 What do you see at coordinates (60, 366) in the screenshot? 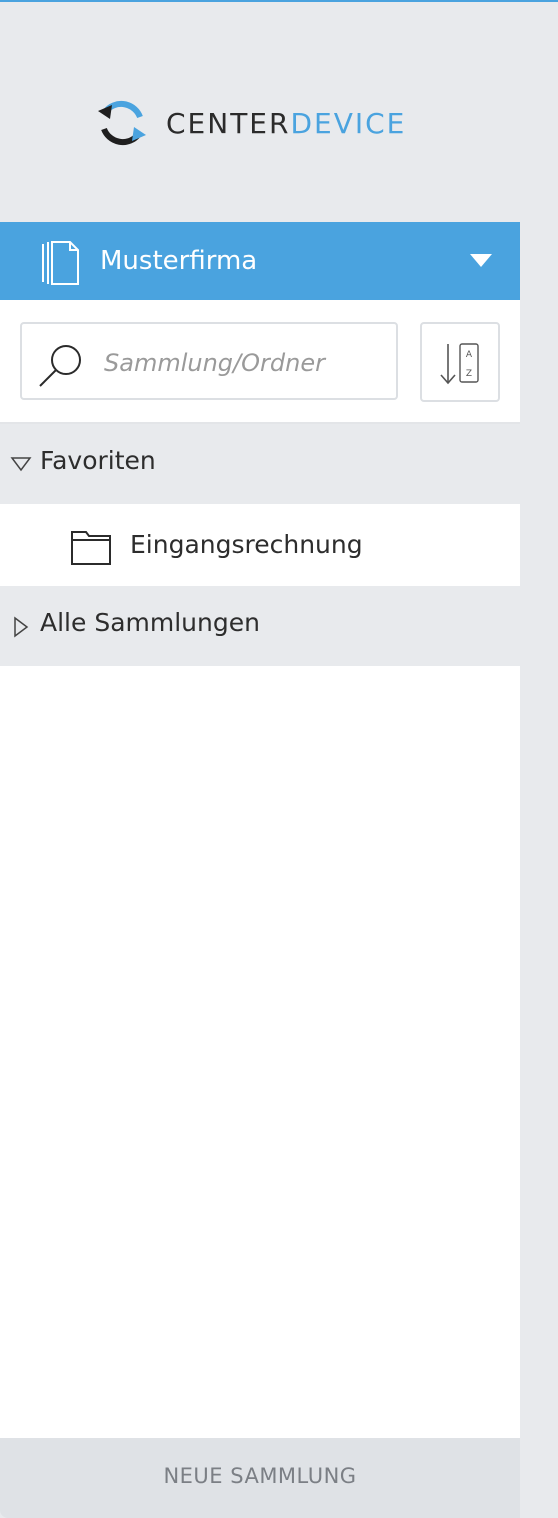
I see `search-icon` at bounding box center [60, 366].